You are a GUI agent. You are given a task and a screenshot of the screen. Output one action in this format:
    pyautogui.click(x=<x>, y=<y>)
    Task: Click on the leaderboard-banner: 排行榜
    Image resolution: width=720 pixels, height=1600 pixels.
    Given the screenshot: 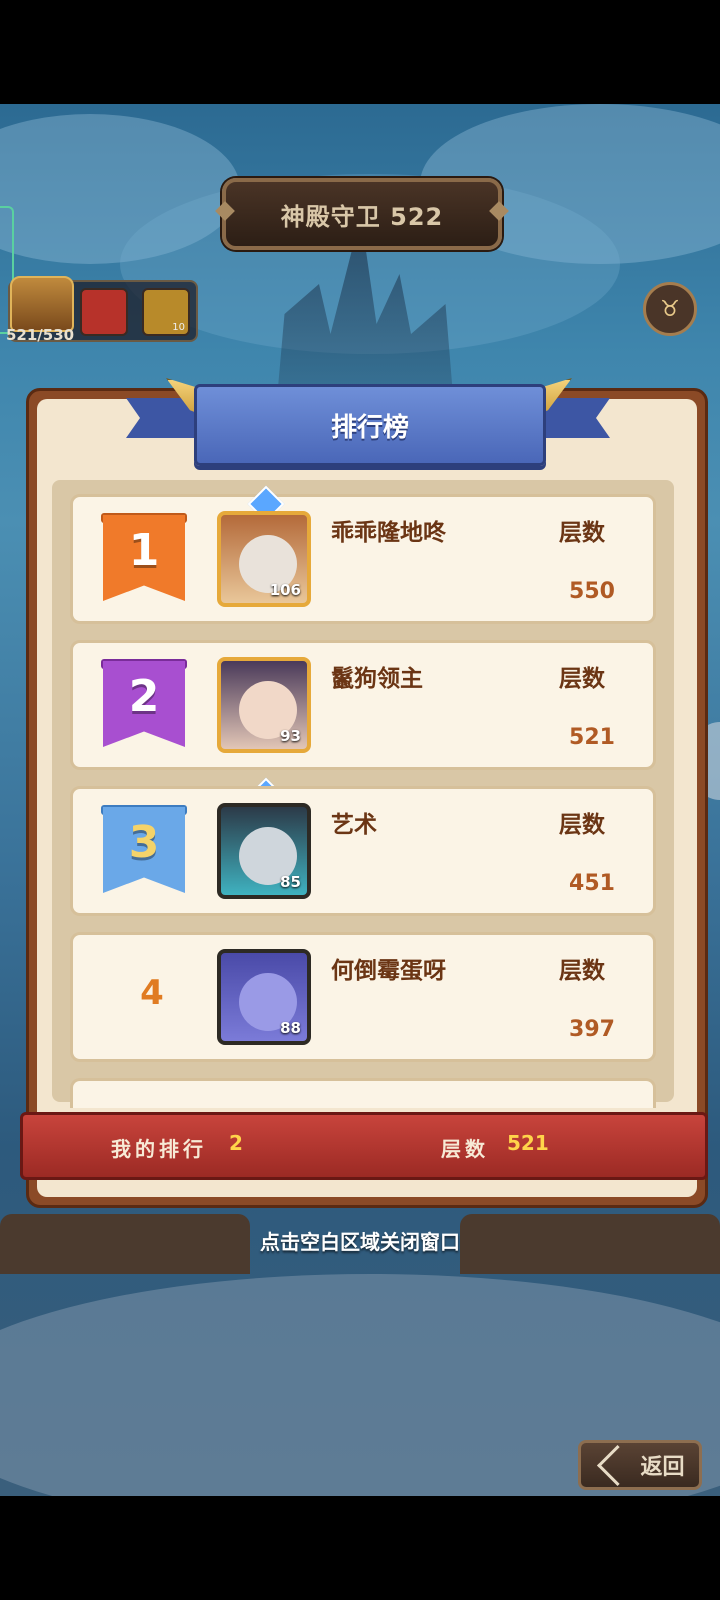 What is the action you would take?
    pyautogui.click(x=370, y=425)
    